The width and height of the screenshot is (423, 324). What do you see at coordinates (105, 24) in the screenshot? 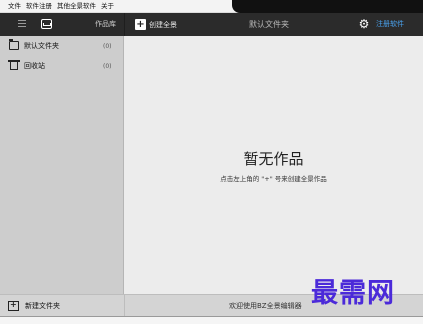
I see `library-label: 作品库` at bounding box center [105, 24].